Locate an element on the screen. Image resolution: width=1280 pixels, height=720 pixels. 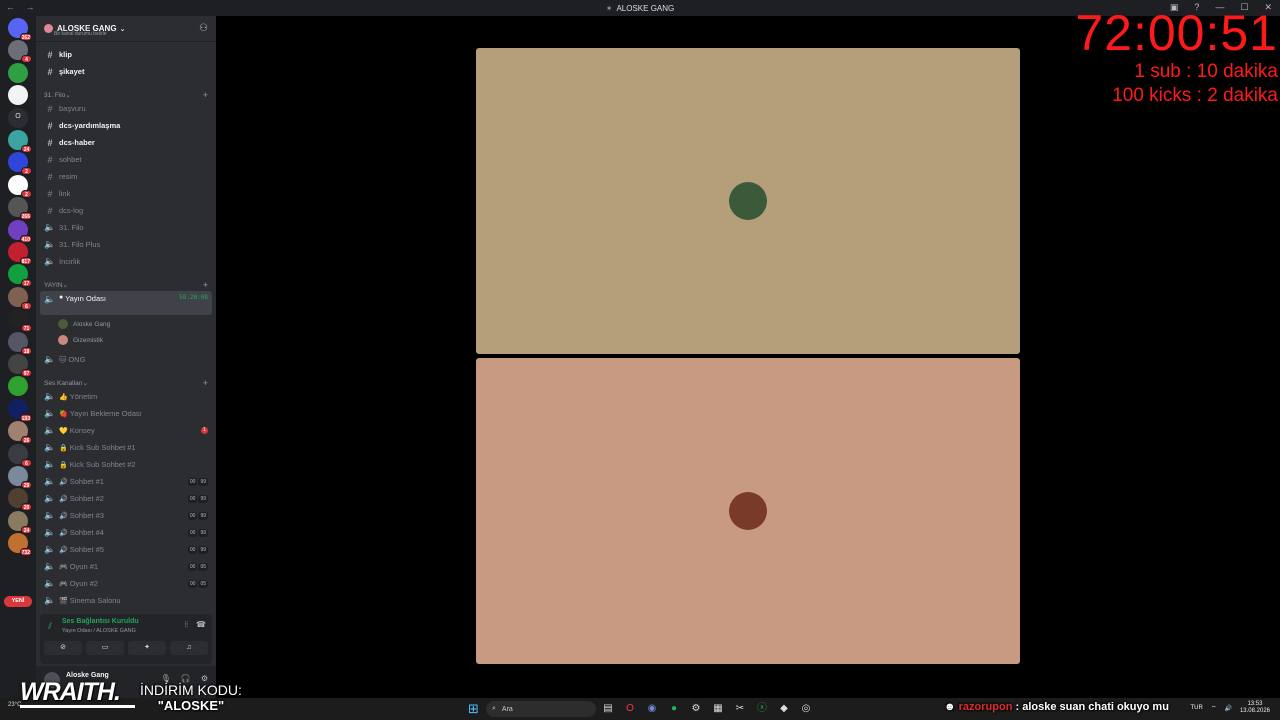
channel-item: # resim is located at coordinates (126, 176).